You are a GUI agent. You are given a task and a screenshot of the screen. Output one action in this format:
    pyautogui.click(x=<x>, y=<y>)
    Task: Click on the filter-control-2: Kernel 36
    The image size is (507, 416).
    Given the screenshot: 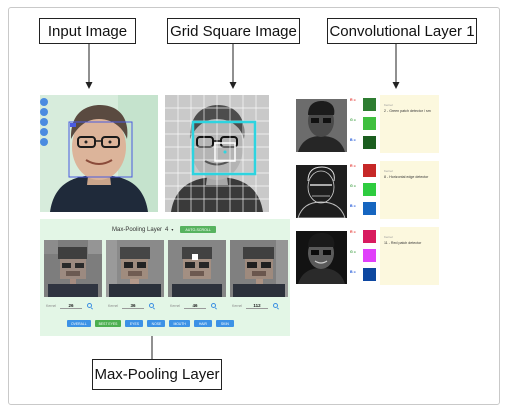 What is the action you would take?
    pyautogui.click(x=137, y=305)
    